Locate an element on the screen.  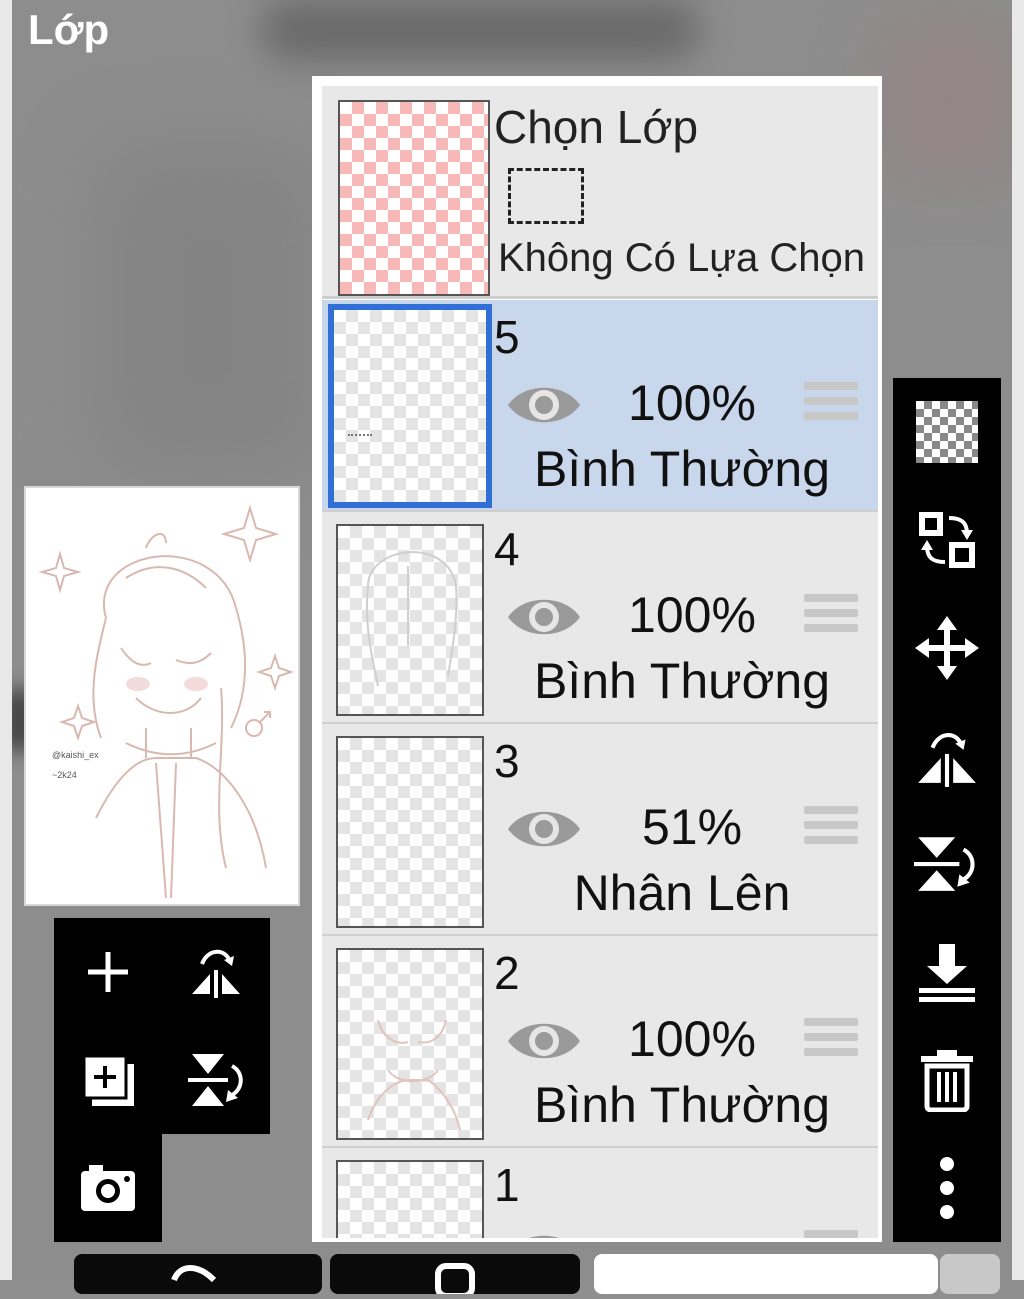
add-layer-button is located at coordinates (108, 972).